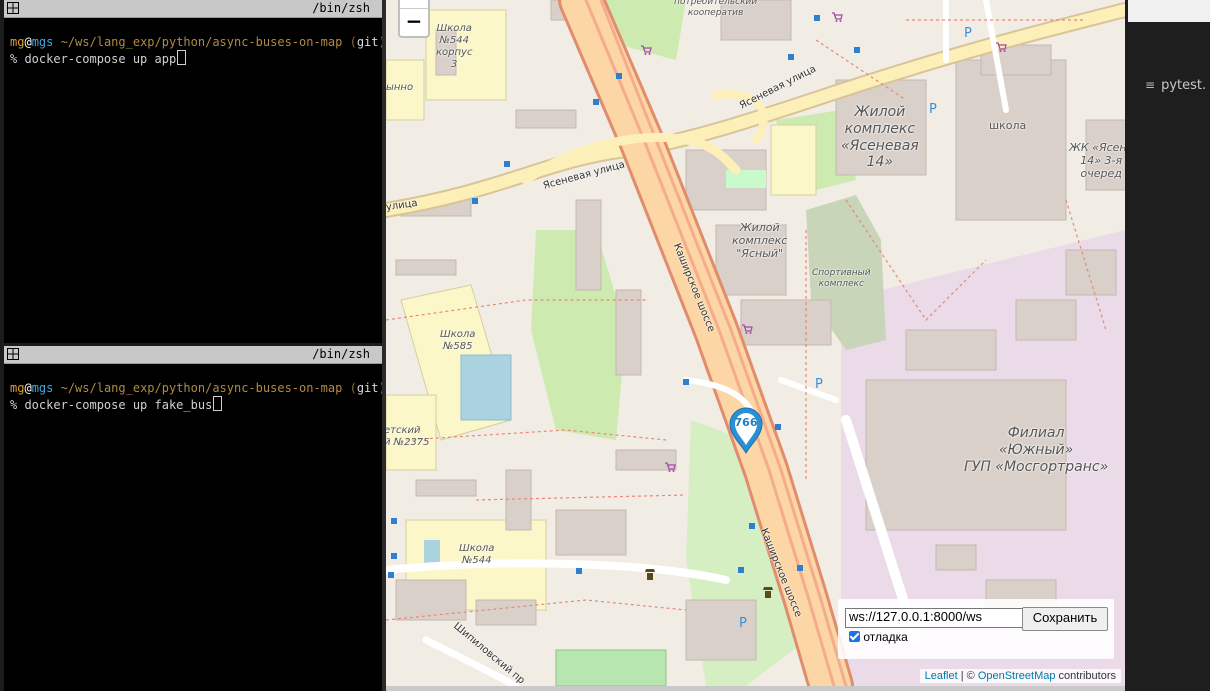 This screenshot has height=691, width=1210. I want to click on terminal-command: docker-compose up app, so click(100, 59).